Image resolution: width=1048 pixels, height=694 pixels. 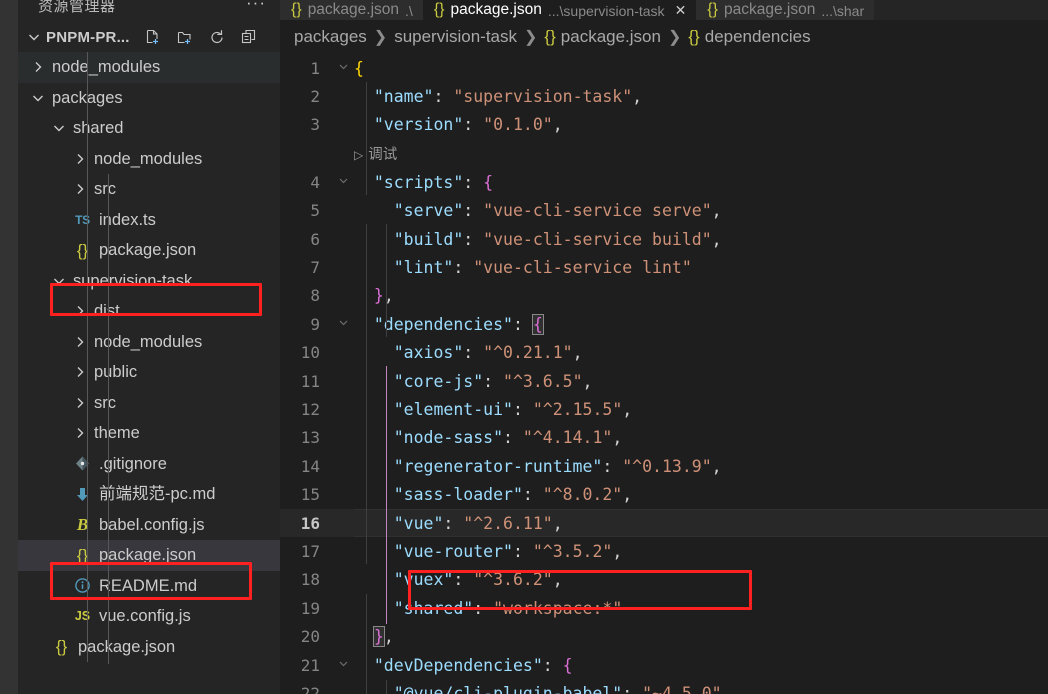 What do you see at coordinates (108, 419) in the screenshot?
I see `tree-indent-guide` at bounding box center [108, 419].